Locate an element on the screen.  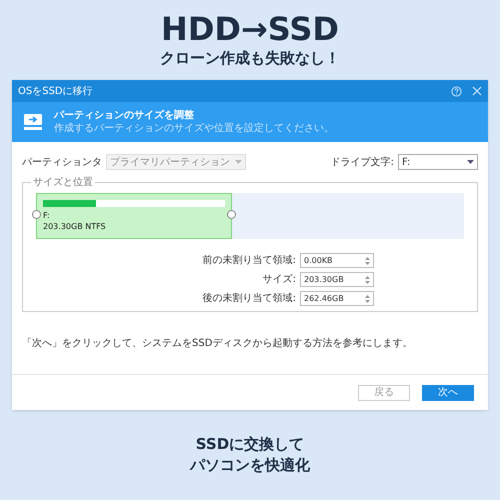
drive-letter-label: ドライブ文字: is located at coordinates (362, 163).